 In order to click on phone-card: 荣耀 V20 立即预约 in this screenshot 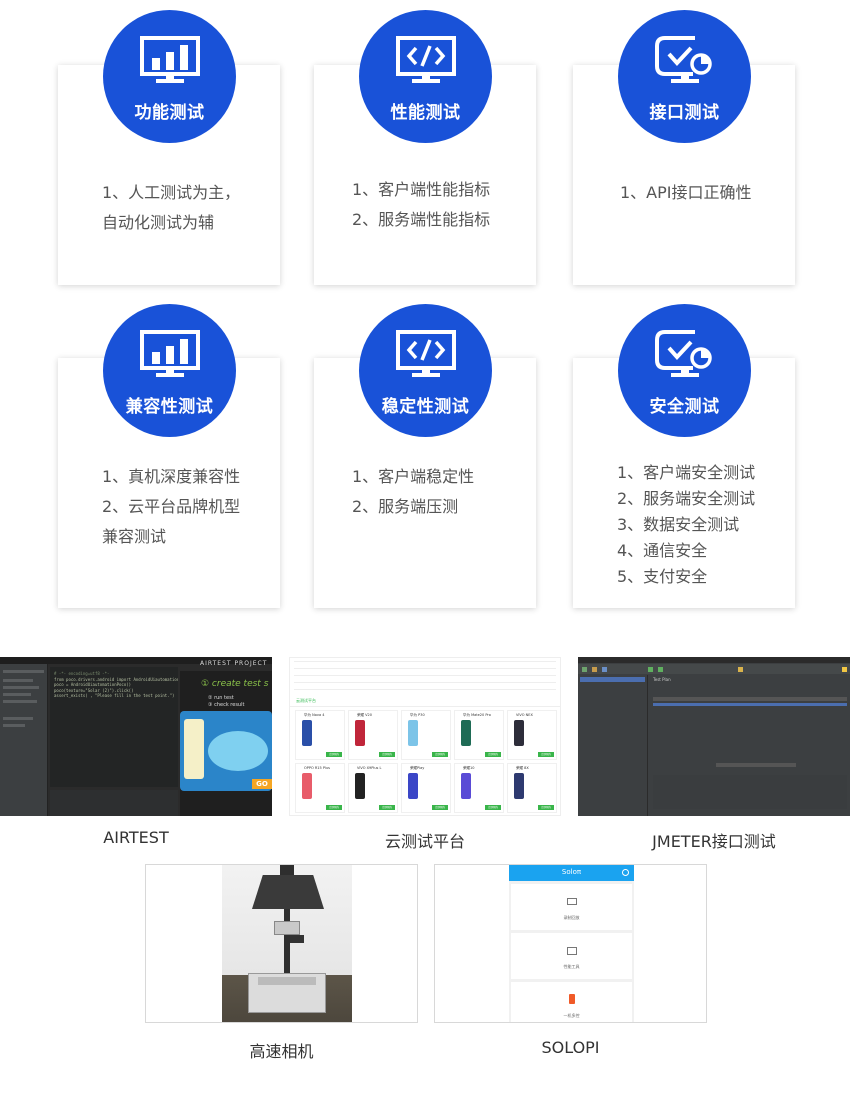, I will do `click(373, 735)`.